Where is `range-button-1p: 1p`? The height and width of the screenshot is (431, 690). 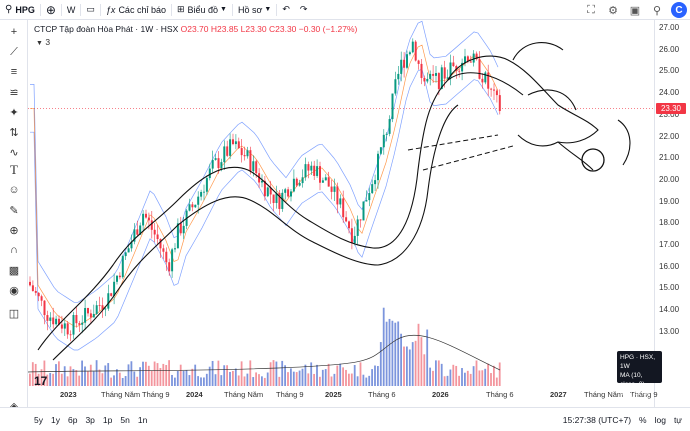 range-button-1p: 1p is located at coordinates (107, 420).